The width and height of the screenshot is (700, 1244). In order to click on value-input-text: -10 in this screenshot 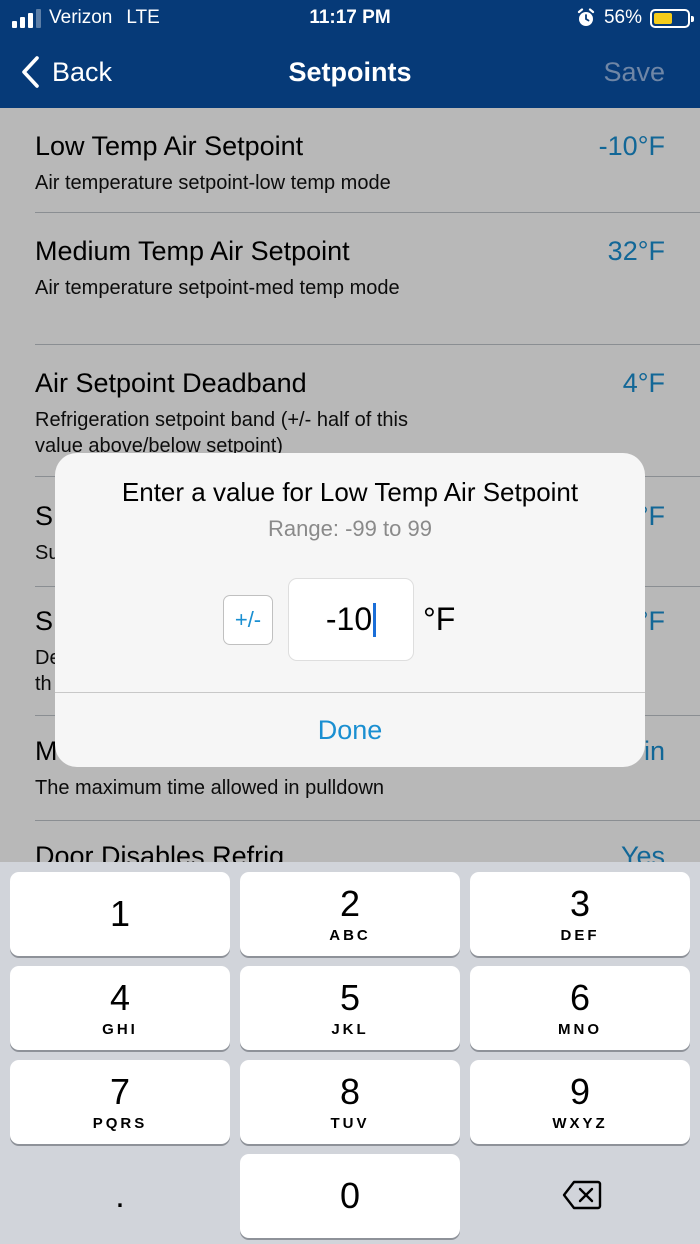, I will do `click(349, 619)`.